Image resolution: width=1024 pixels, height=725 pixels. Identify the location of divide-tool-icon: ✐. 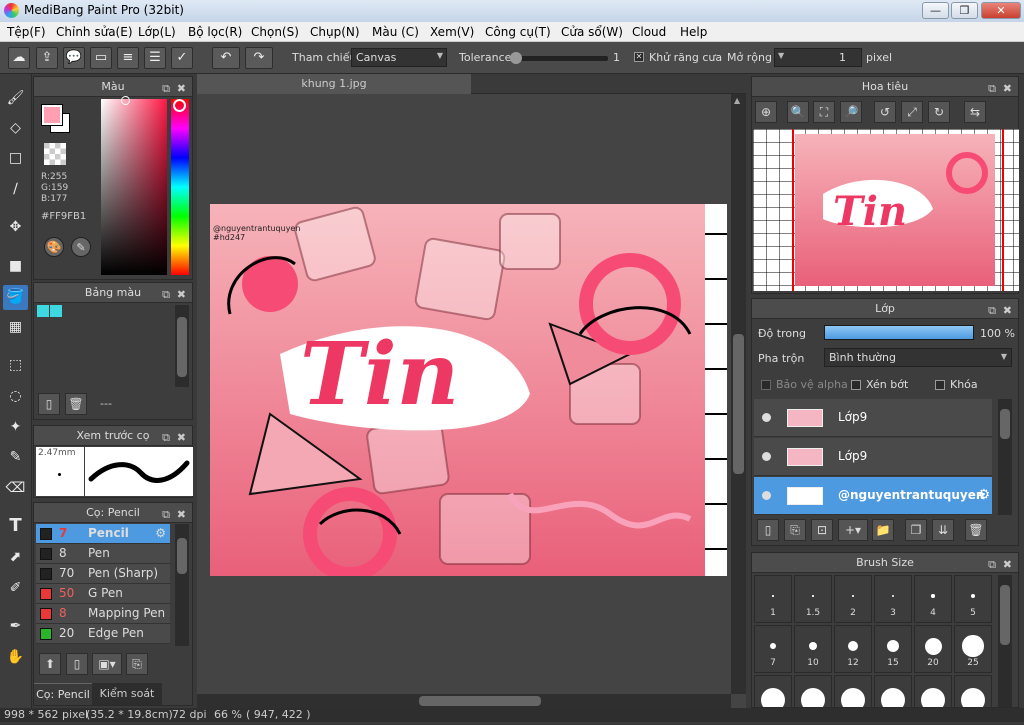
(15, 588).